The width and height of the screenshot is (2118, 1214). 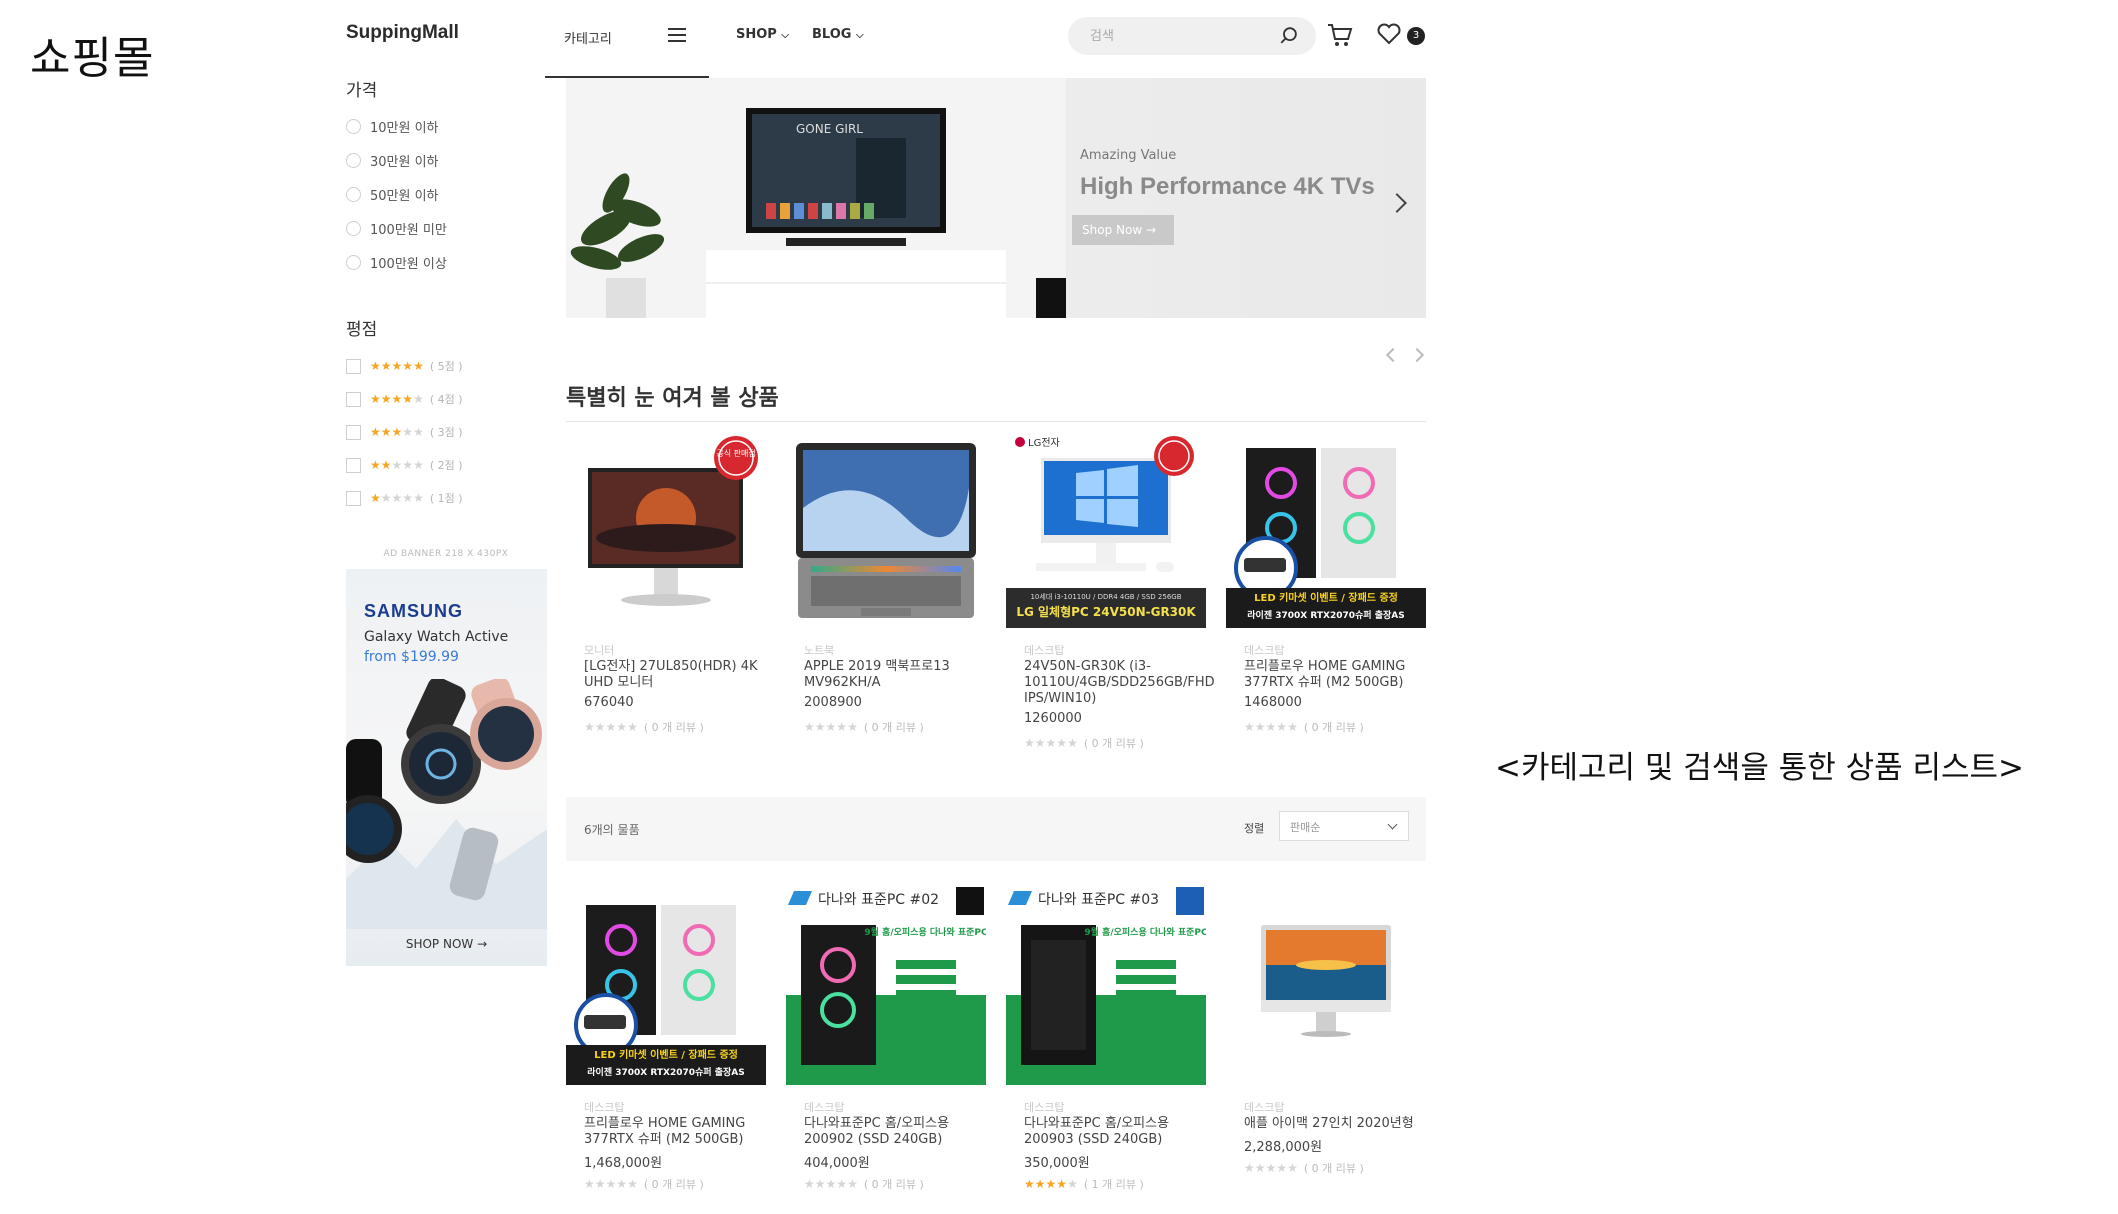 What do you see at coordinates (1344, 826) in the screenshot?
I see `sort-select: 판매순` at bounding box center [1344, 826].